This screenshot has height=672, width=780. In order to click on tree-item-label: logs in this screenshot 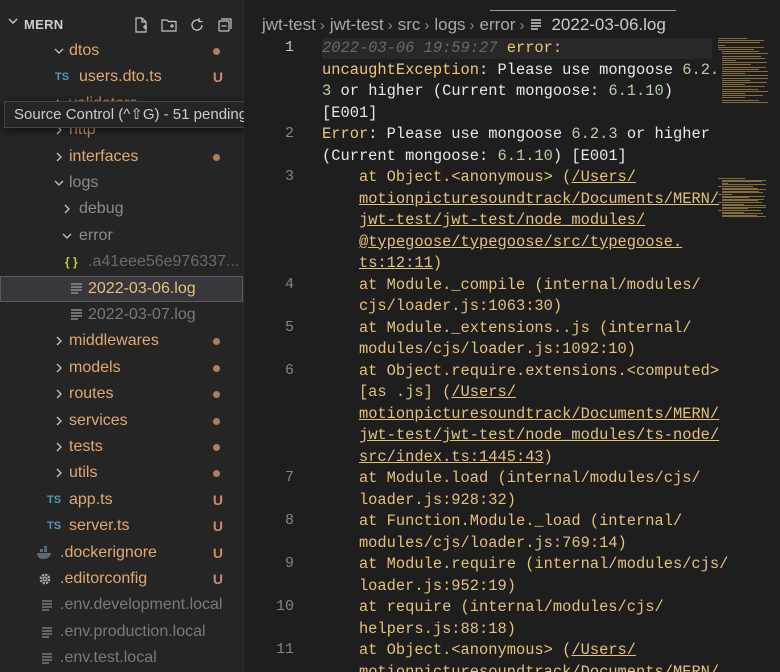, I will do `click(84, 182)`.